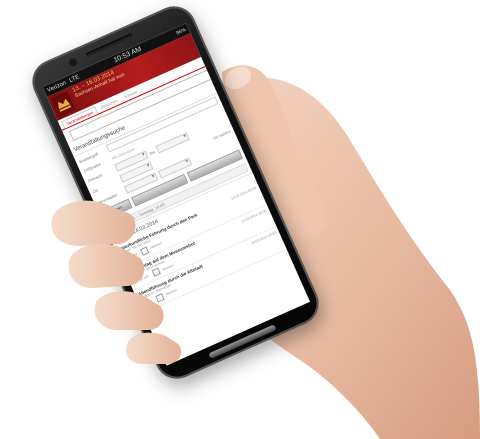  What do you see at coordinates (73, 62) in the screenshot?
I see `front-camera` at bounding box center [73, 62].